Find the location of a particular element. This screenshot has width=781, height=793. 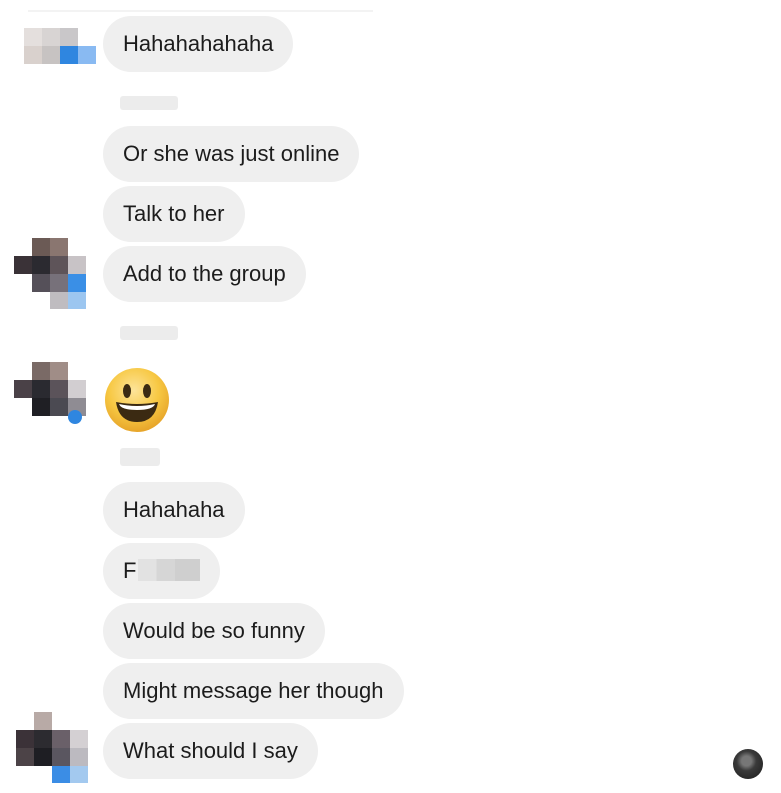

message-text: What should I say is located at coordinates (210, 750).